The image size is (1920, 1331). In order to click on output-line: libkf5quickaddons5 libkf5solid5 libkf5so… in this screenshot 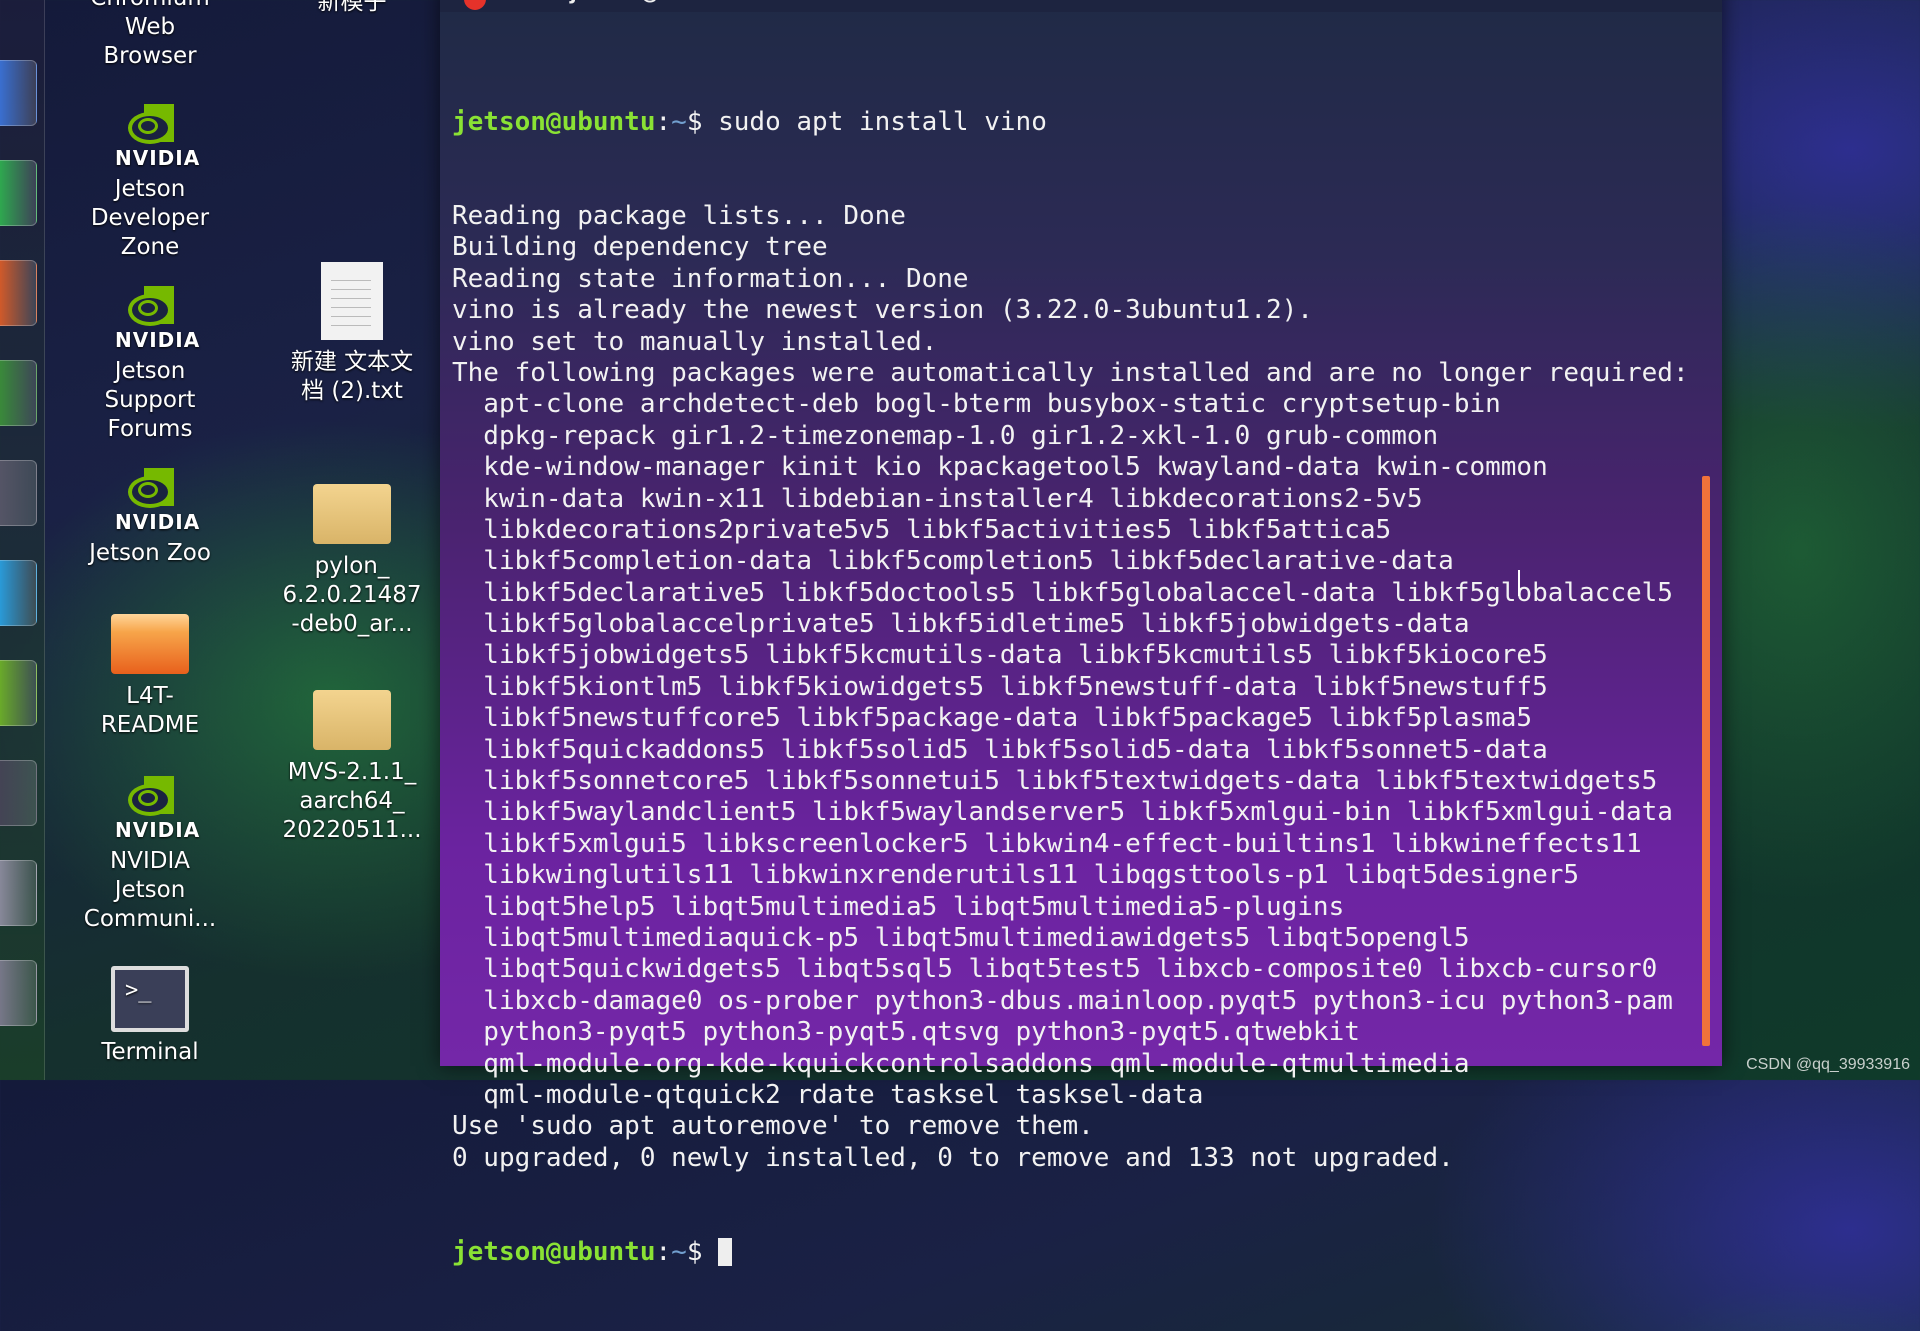, I will do `click(1000, 749)`.